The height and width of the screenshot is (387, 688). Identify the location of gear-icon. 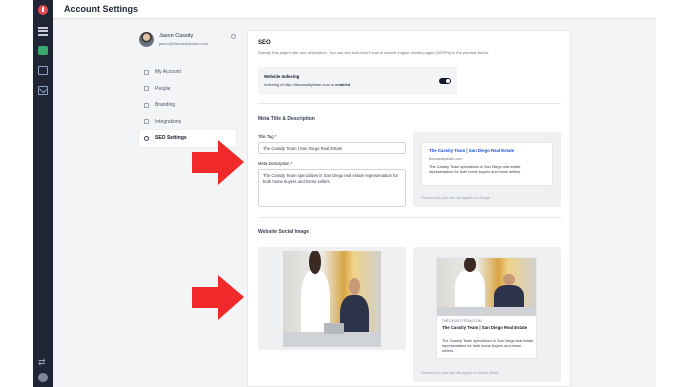
(233, 36).